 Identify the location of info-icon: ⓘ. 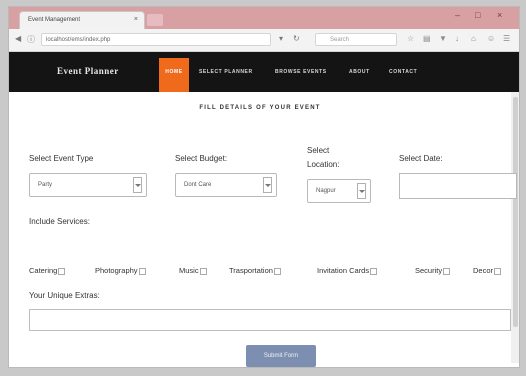
(31, 39).